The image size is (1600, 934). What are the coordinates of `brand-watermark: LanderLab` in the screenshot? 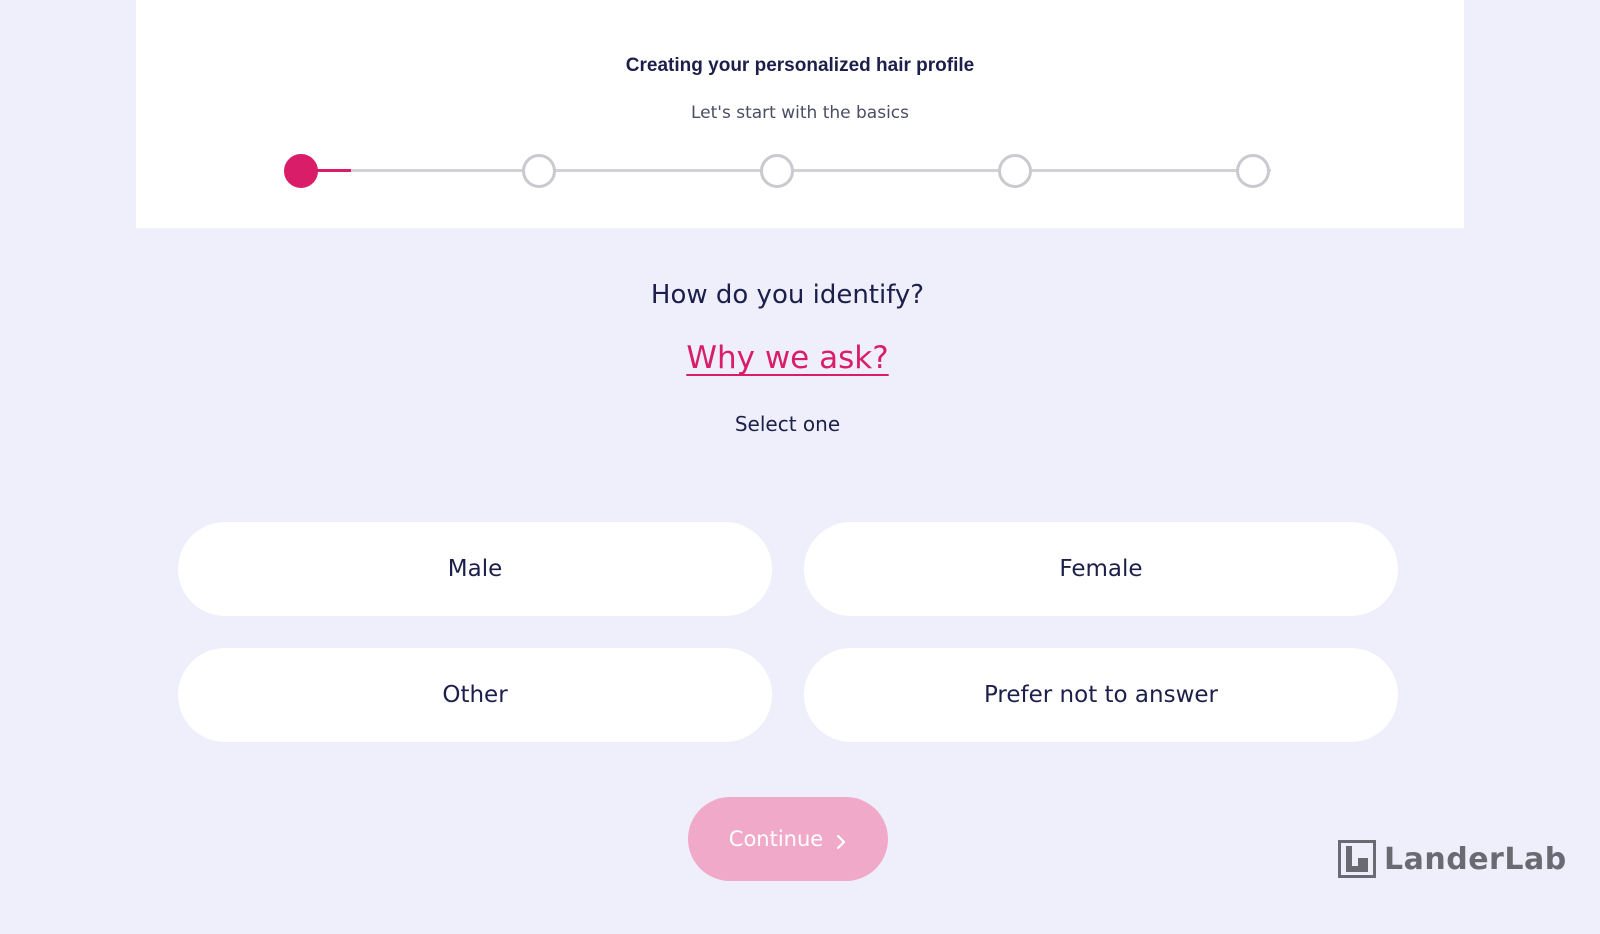 It's located at (1452, 859).